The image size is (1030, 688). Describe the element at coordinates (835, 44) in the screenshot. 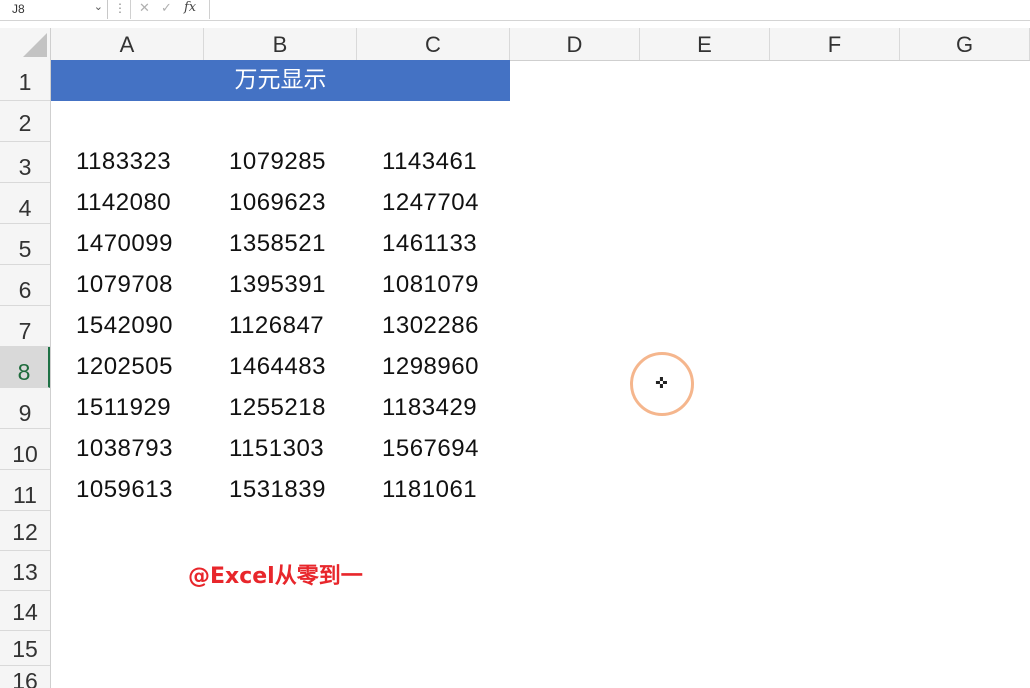

I see `column-header-f: F` at that location.